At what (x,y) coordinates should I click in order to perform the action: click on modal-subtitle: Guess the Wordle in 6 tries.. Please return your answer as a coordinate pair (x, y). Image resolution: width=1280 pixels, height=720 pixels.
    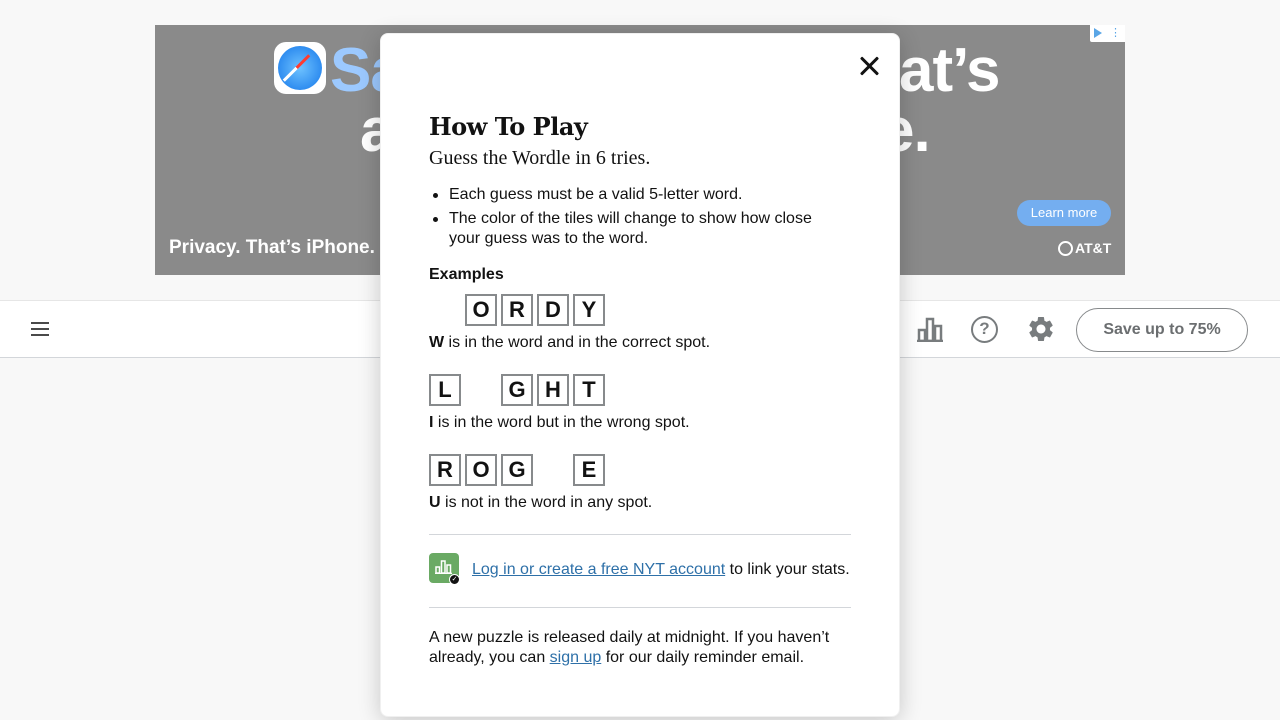
    Looking at the image, I should click on (540, 158).